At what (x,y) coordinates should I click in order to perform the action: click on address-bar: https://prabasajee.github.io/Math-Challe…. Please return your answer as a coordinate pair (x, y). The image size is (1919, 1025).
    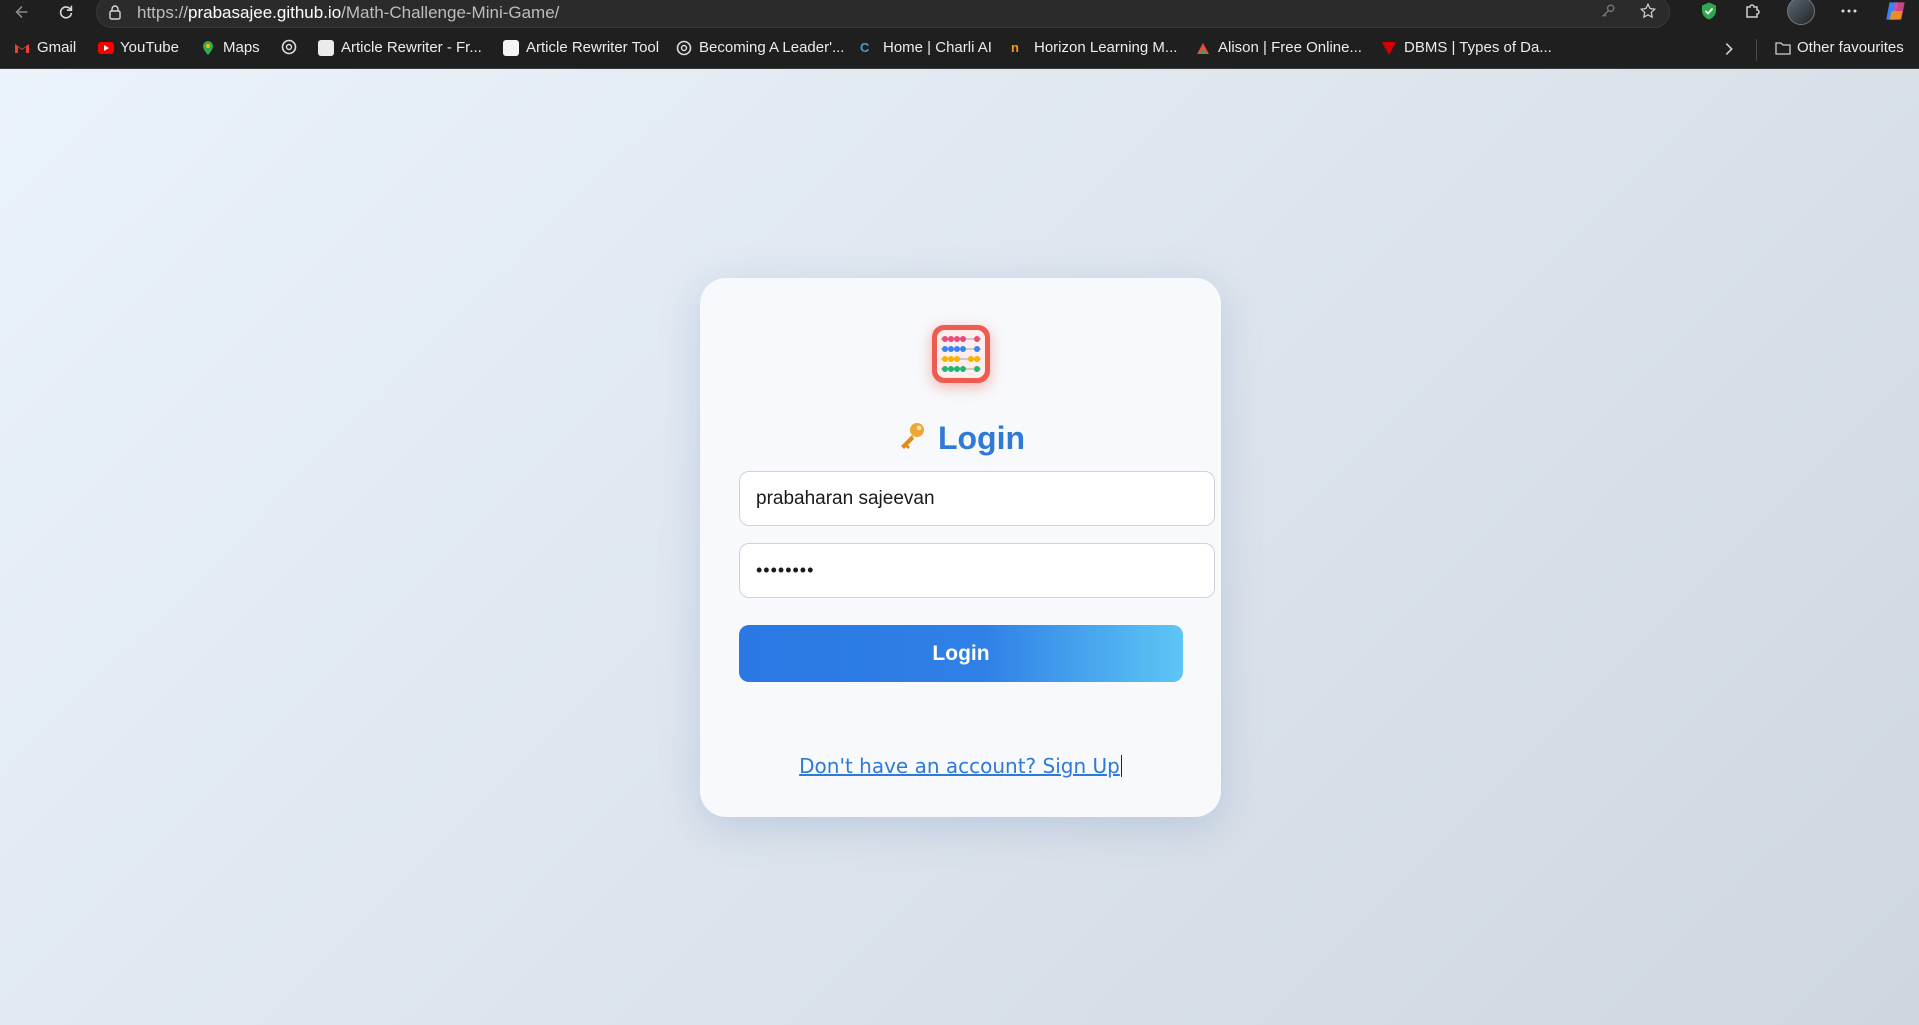
    Looking at the image, I should click on (883, 14).